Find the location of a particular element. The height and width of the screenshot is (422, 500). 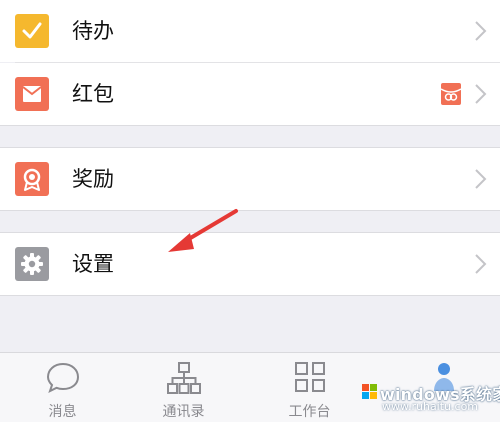

gear-icon is located at coordinates (32, 264).